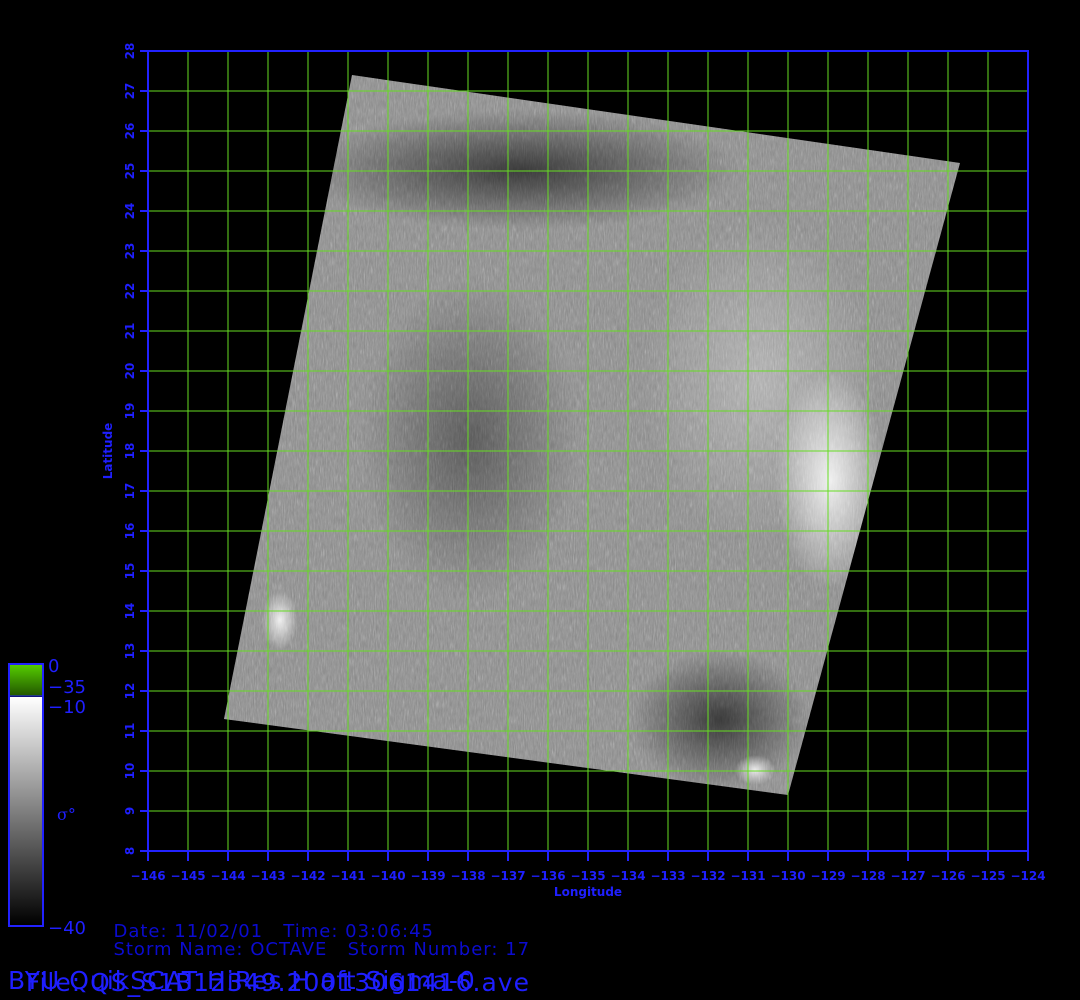 The image size is (1080, 1000). Describe the element at coordinates (108, 451) in the screenshot. I see `y-axis-label: Latitude` at that location.